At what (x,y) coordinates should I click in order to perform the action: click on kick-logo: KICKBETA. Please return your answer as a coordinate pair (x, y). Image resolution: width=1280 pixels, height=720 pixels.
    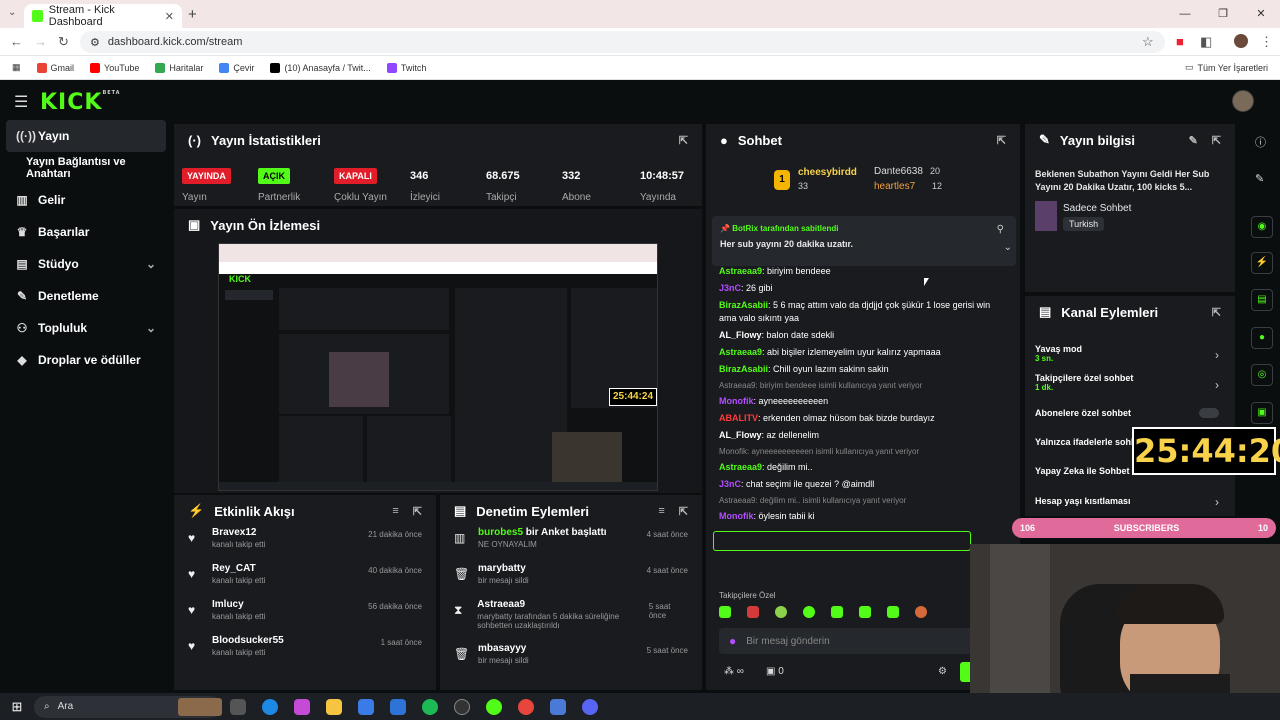
    Looking at the image, I should click on (80, 102).